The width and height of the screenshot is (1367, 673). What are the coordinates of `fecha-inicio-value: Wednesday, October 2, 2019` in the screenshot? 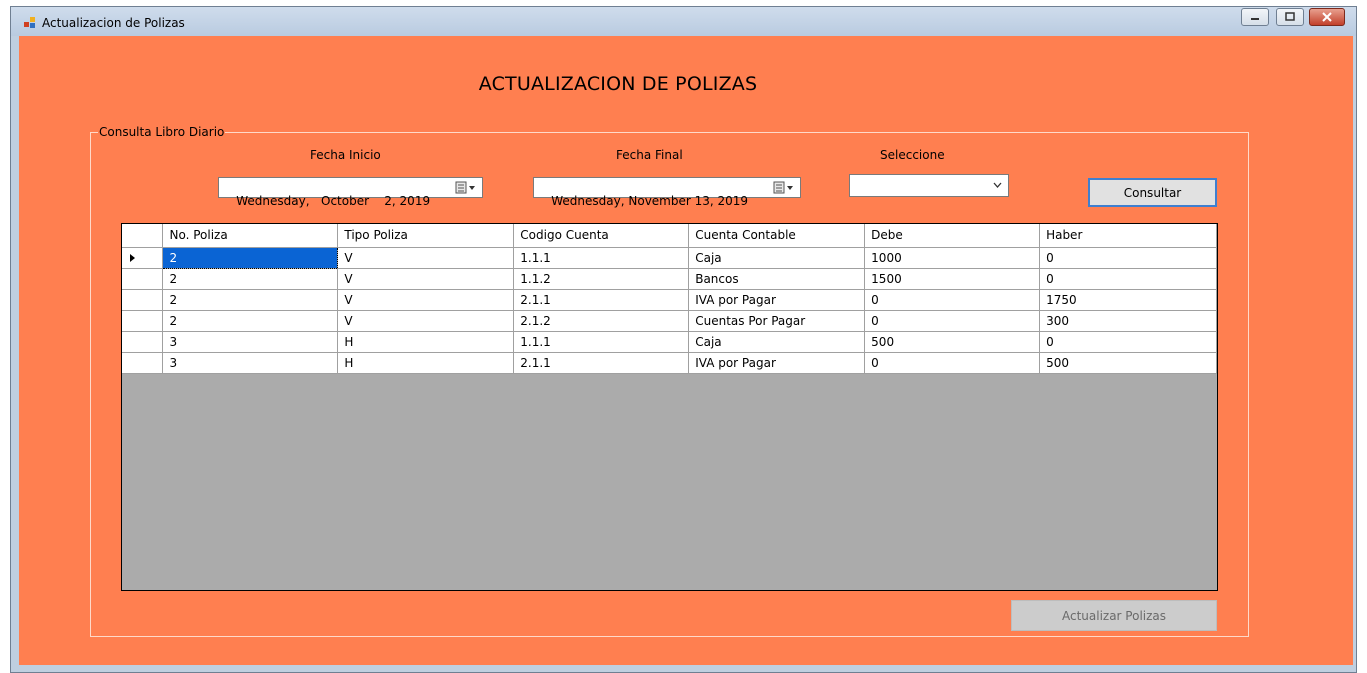 It's located at (333, 201).